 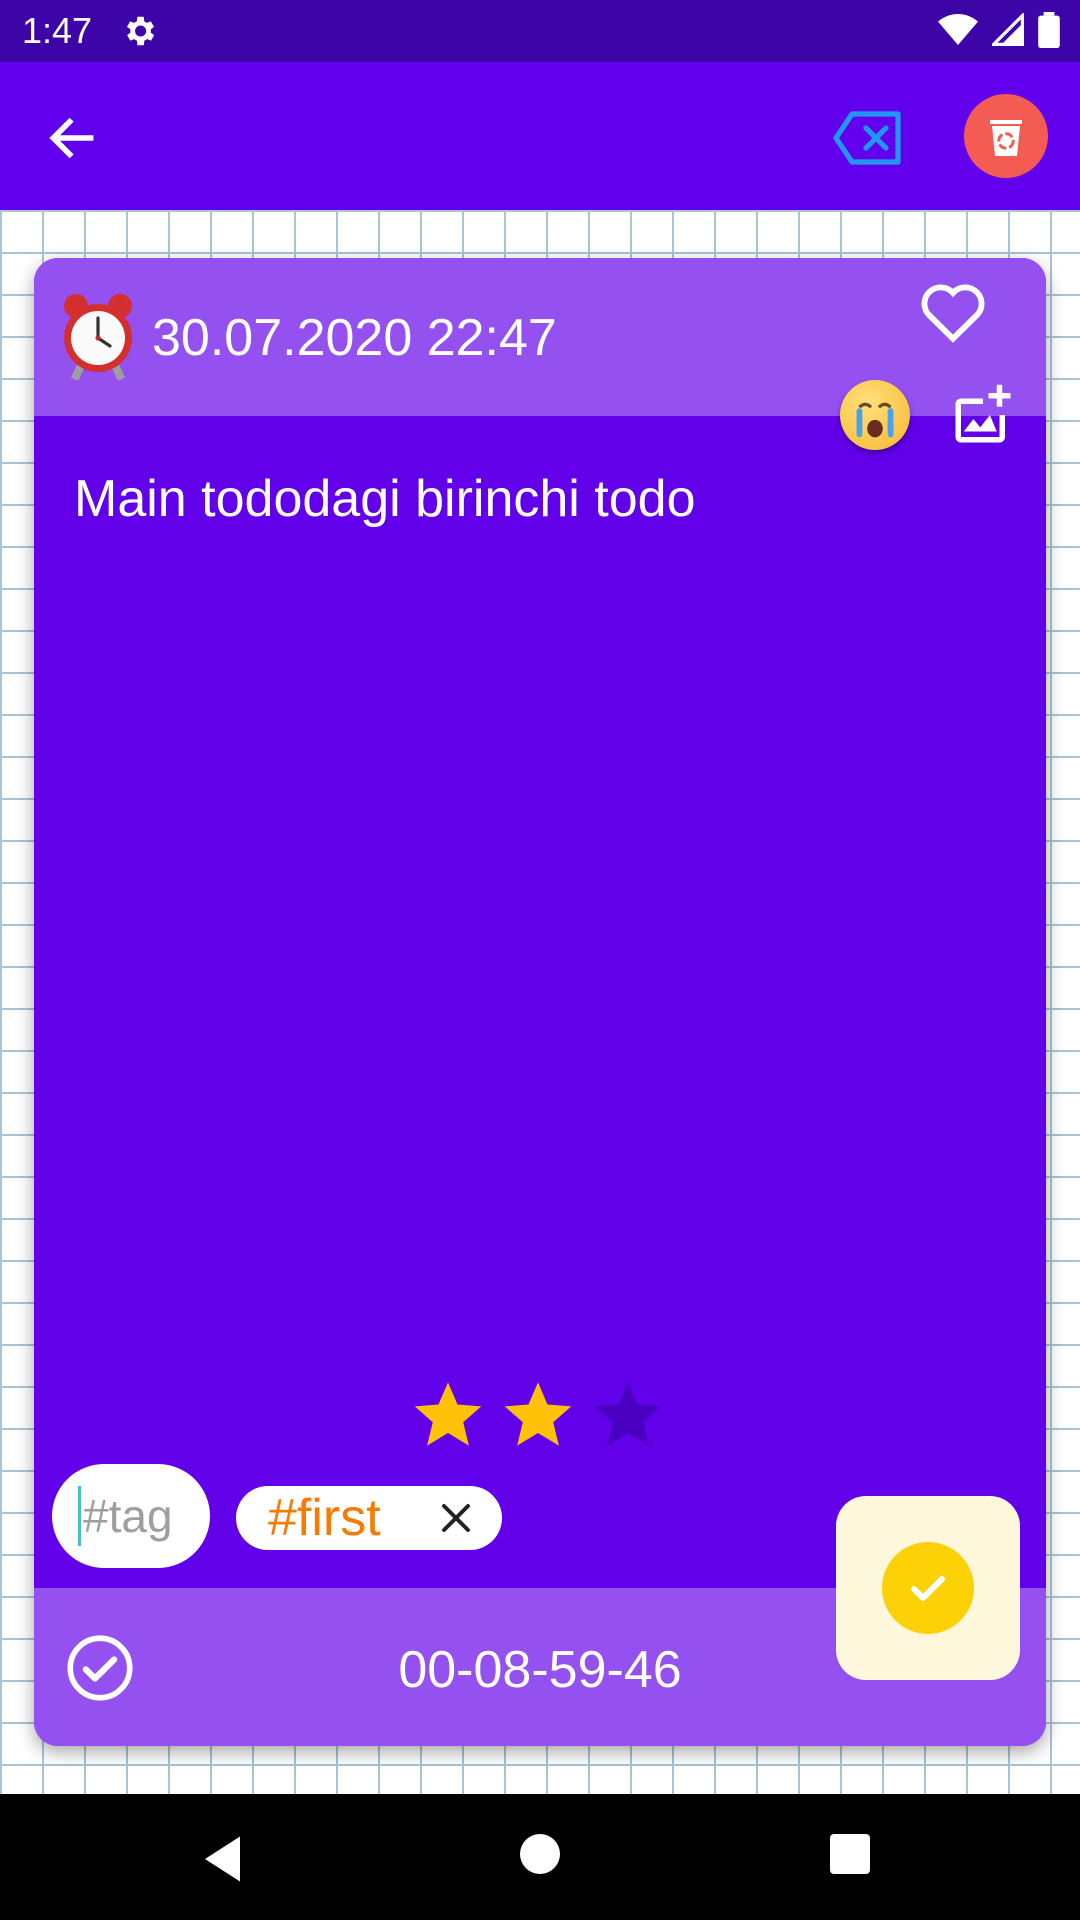 I want to click on recycle-trash-icon, so click(x=1006, y=138).